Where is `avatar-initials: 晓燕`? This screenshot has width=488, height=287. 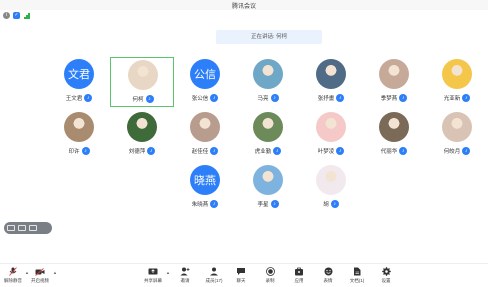
avatar-initials: 晓燕 is located at coordinates (205, 181).